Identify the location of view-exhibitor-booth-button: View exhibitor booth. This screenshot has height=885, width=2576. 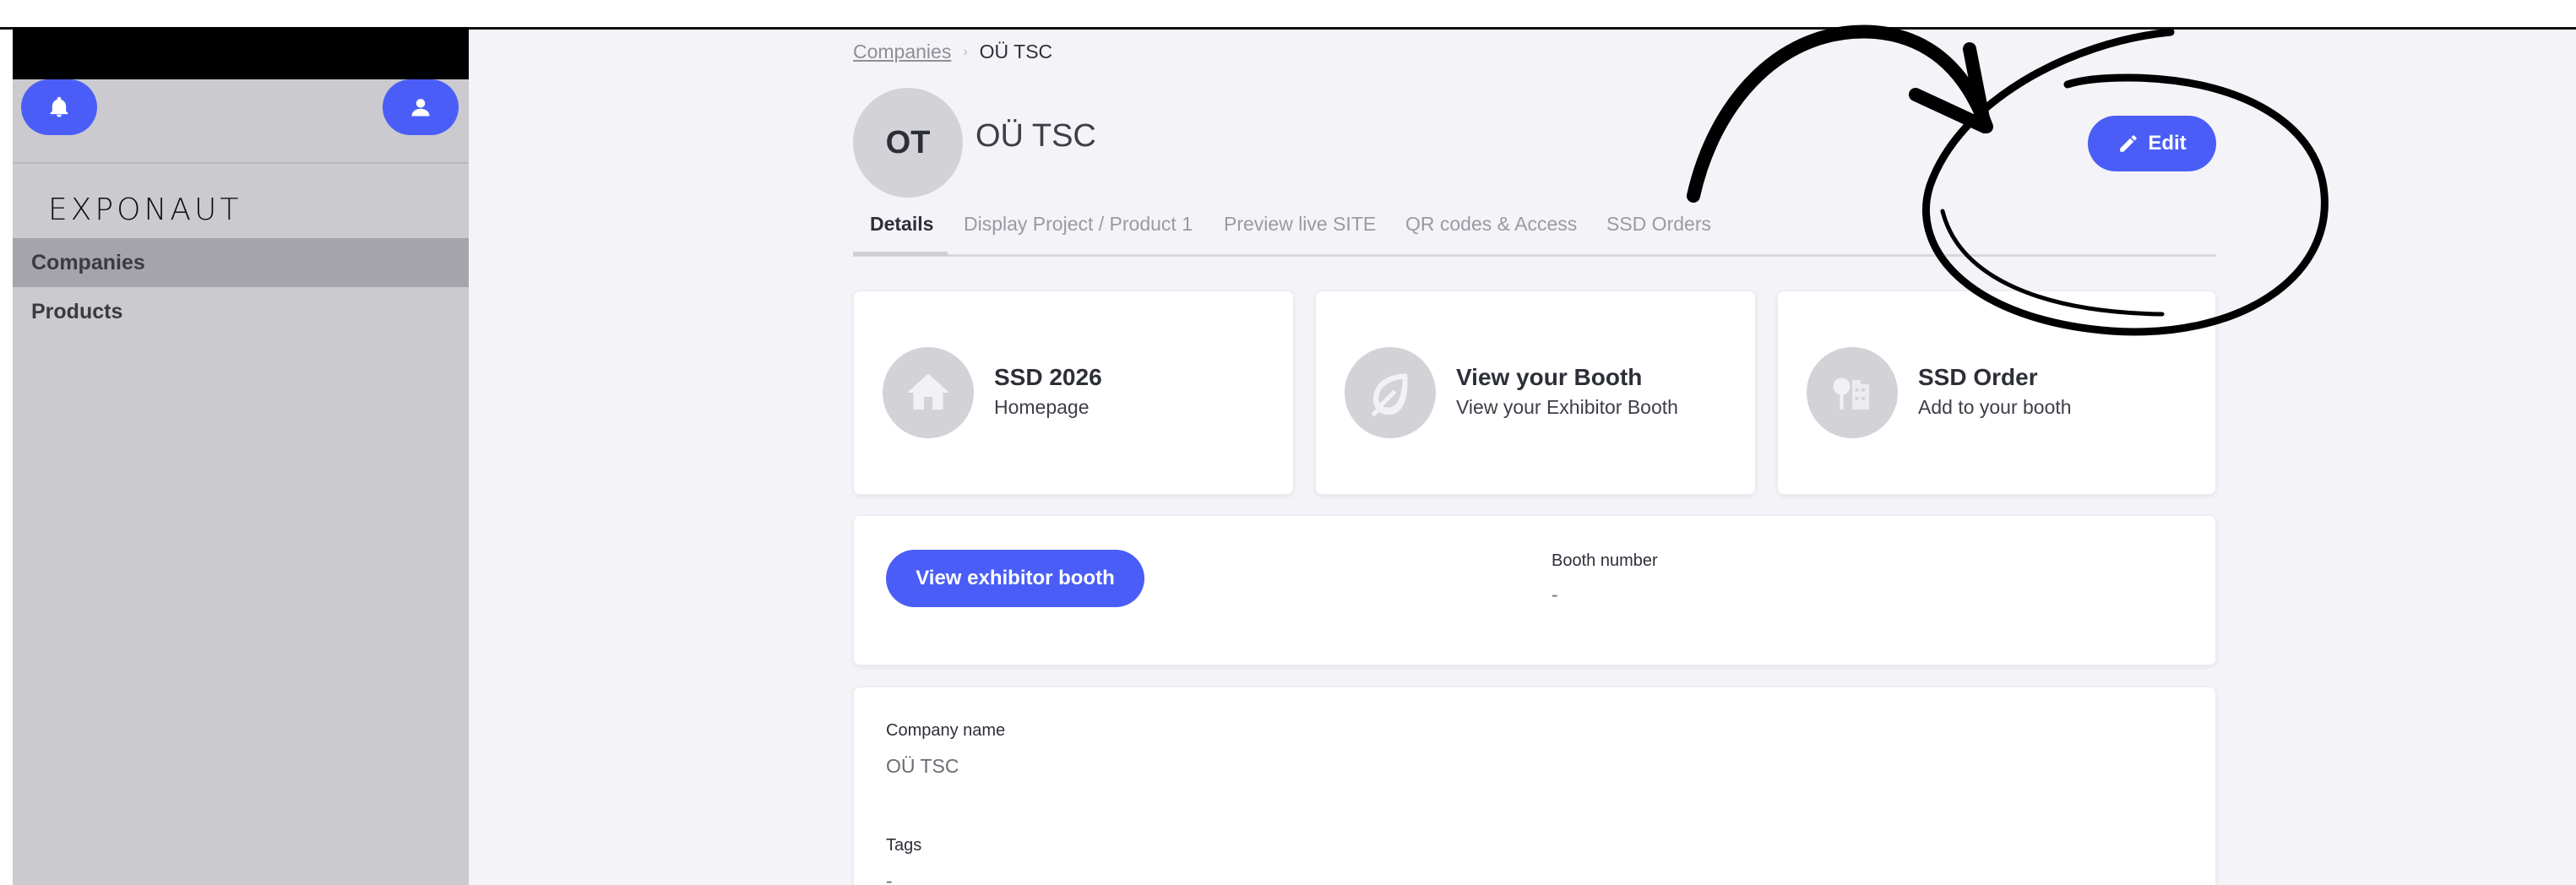
(1015, 578).